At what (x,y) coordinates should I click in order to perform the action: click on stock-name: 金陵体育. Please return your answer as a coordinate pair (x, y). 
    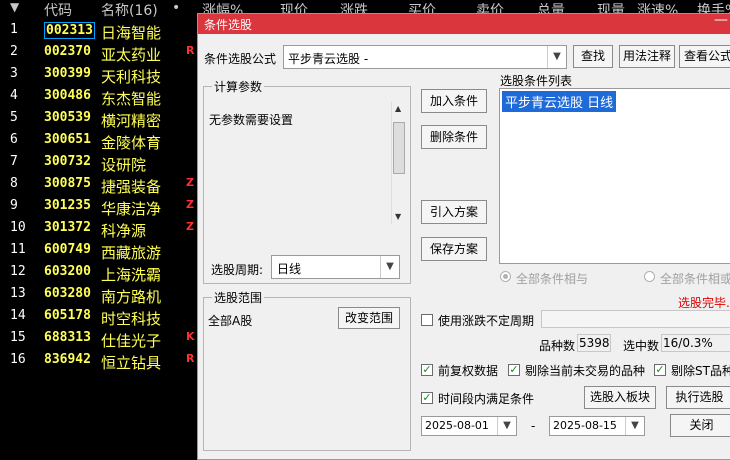
    Looking at the image, I should click on (131, 143).